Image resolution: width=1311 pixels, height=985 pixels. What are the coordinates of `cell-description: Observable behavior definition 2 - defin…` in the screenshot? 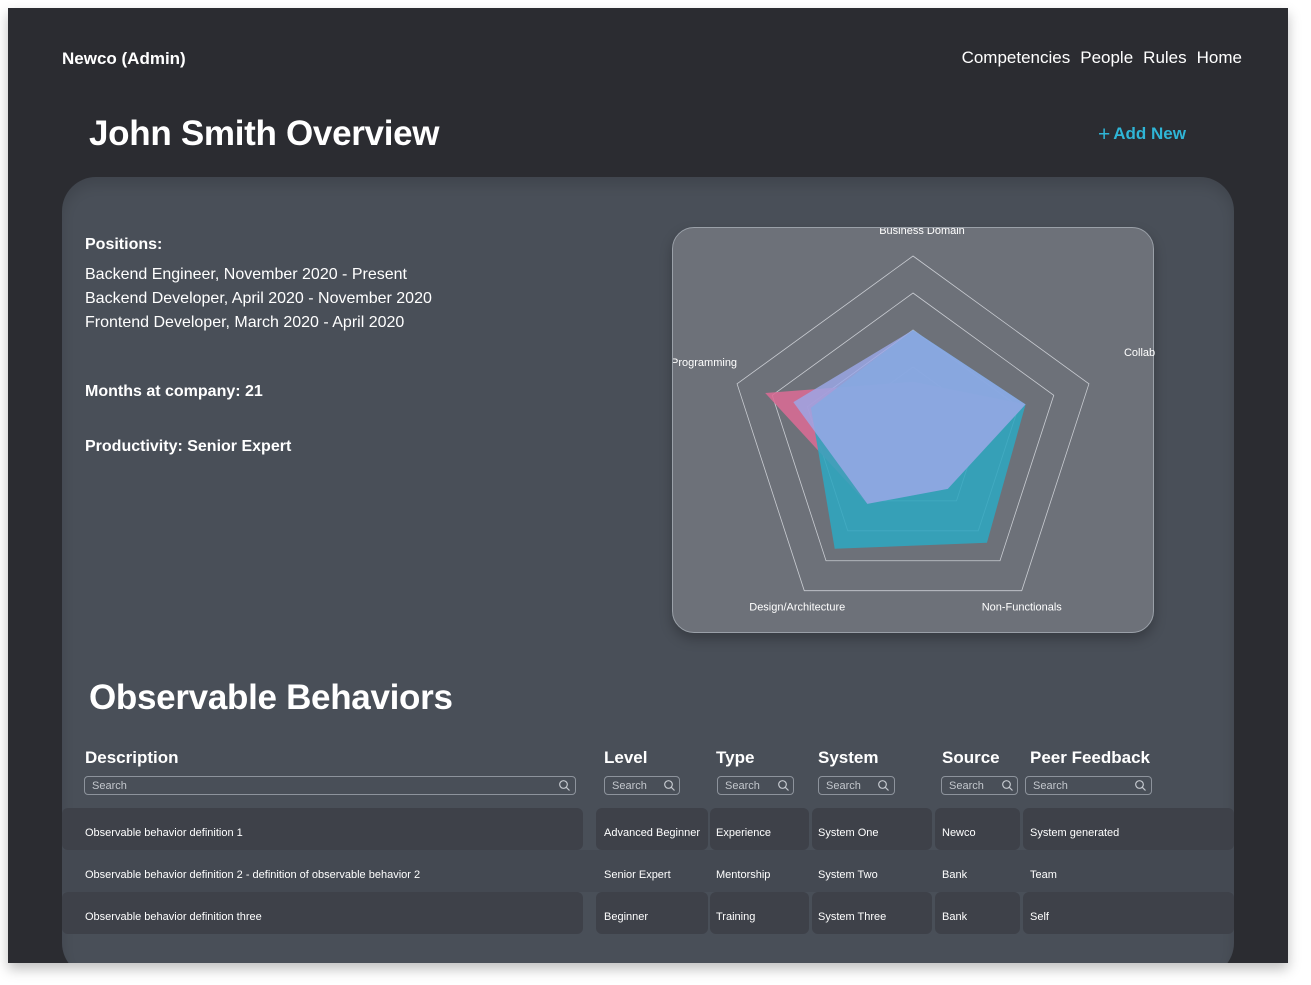 It's located at (253, 875).